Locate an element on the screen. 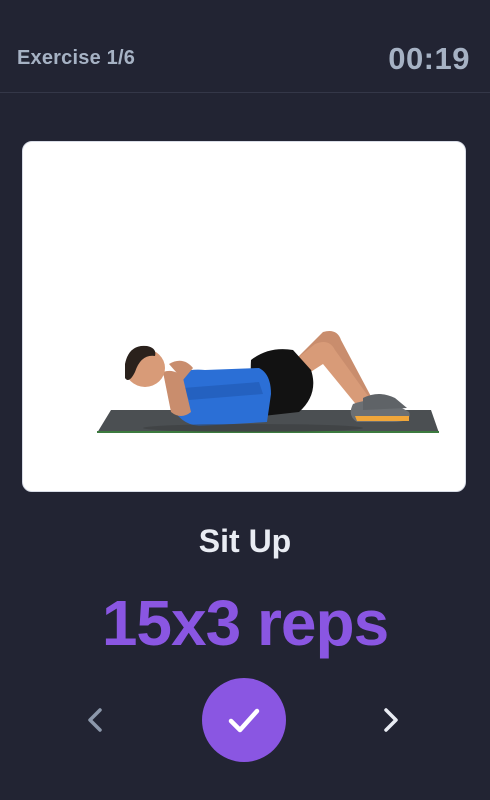 This screenshot has height=800, width=490. chevron-left-icon is located at coordinates (95, 720).